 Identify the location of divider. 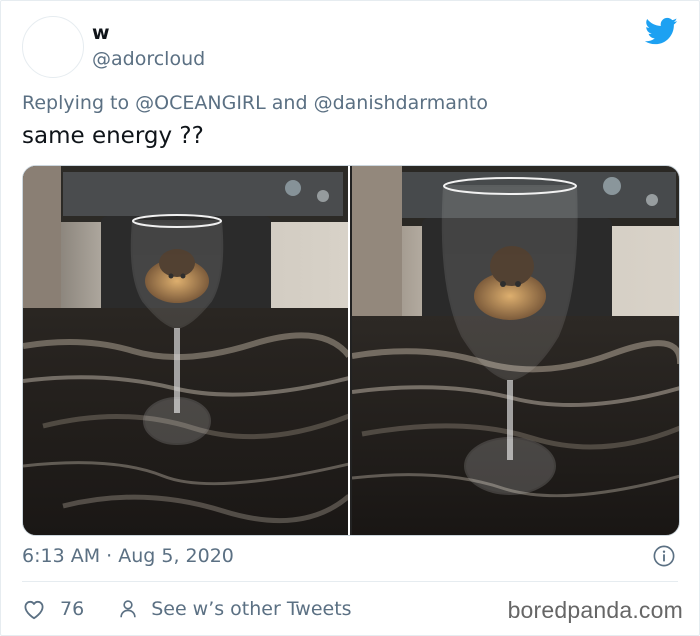
(350, 581).